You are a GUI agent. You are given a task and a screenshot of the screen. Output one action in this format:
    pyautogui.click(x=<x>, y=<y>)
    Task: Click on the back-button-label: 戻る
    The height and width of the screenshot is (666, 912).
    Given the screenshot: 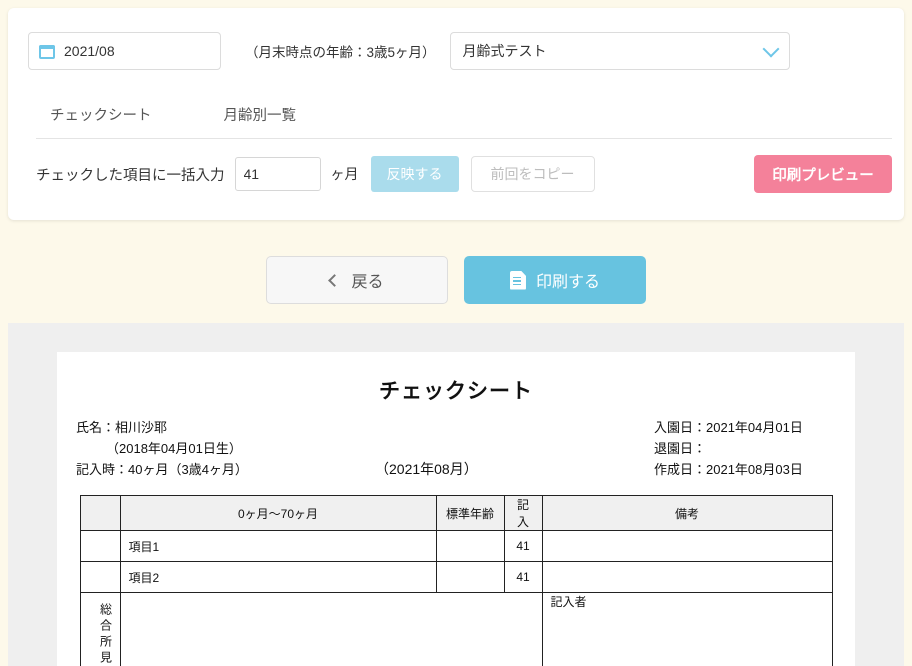 What is the action you would take?
    pyautogui.click(x=367, y=282)
    